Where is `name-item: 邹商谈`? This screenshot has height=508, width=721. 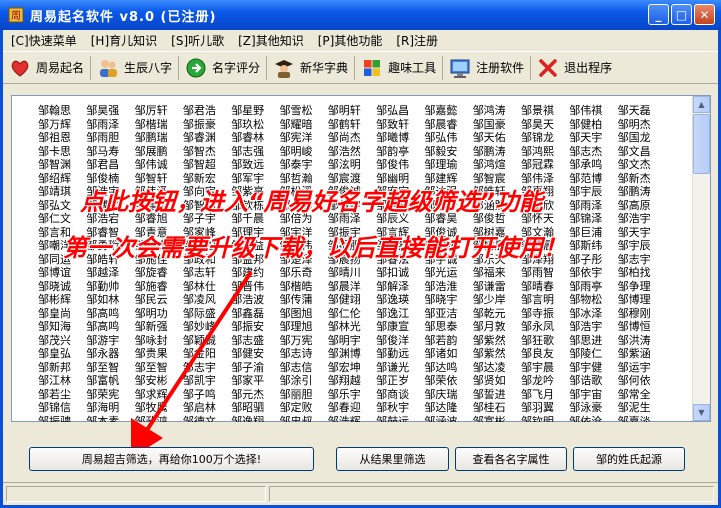 name-item: 邹商谈 is located at coordinates (400, 395).